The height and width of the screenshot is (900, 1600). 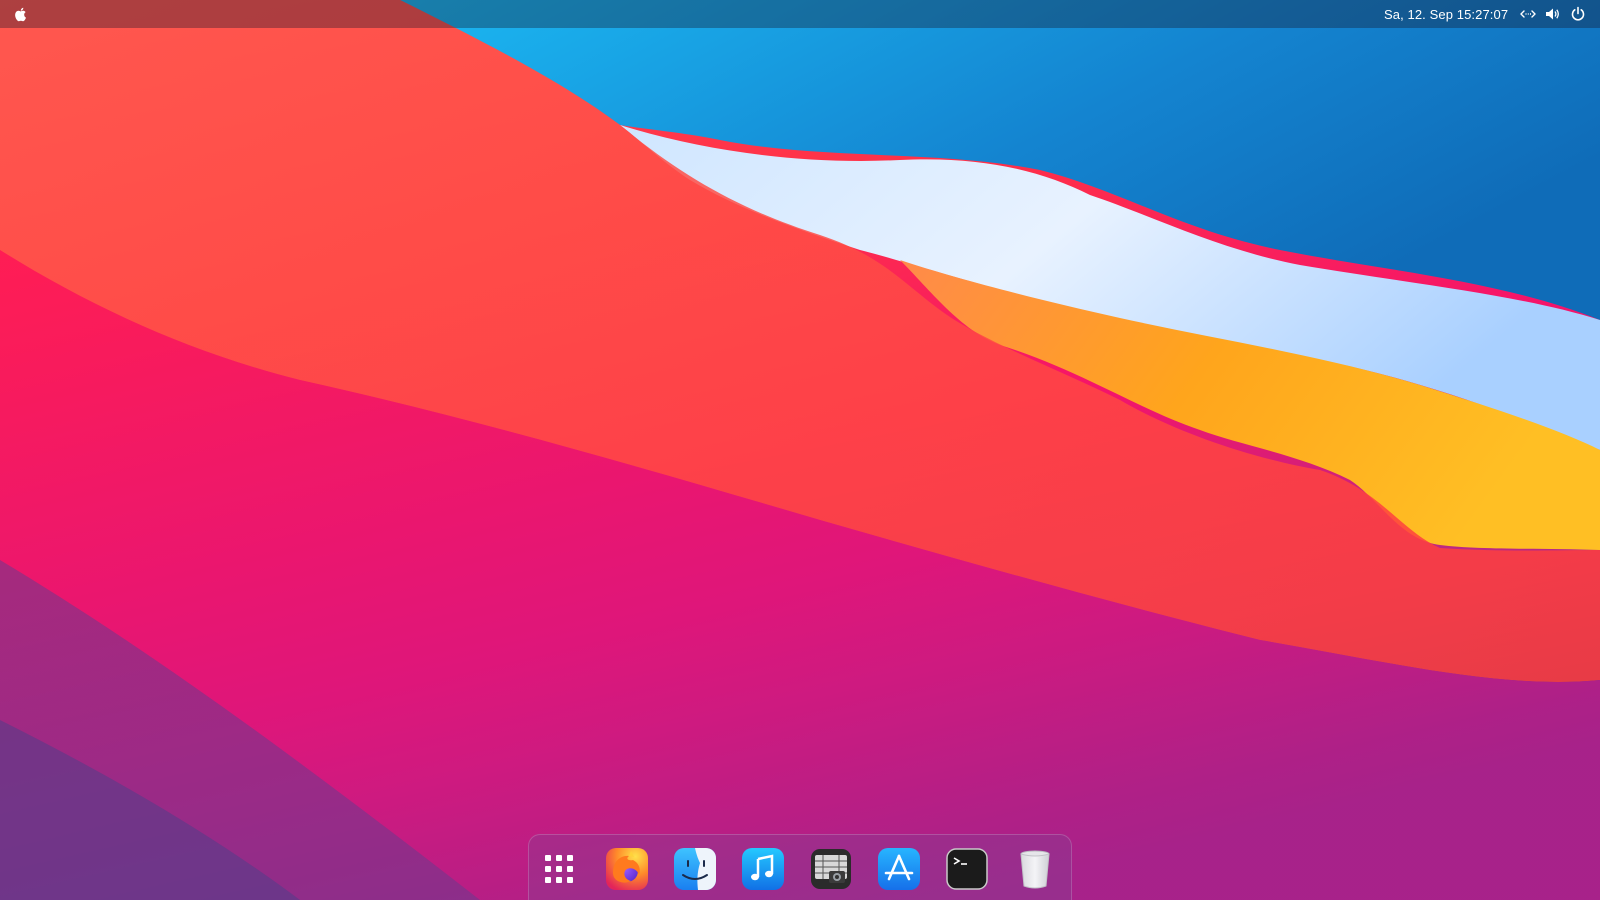 I want to click on volume-icon, so click(x=1553, y=14).